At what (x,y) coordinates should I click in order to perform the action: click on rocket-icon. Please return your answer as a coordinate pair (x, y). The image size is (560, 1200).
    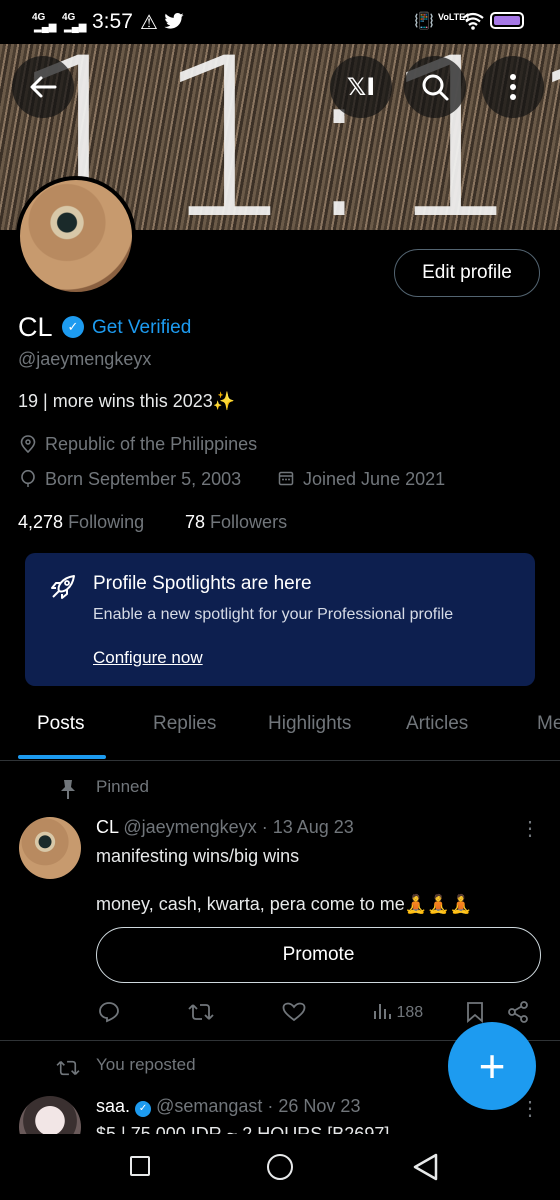
    Looking at the image, I should click on (63, 587).